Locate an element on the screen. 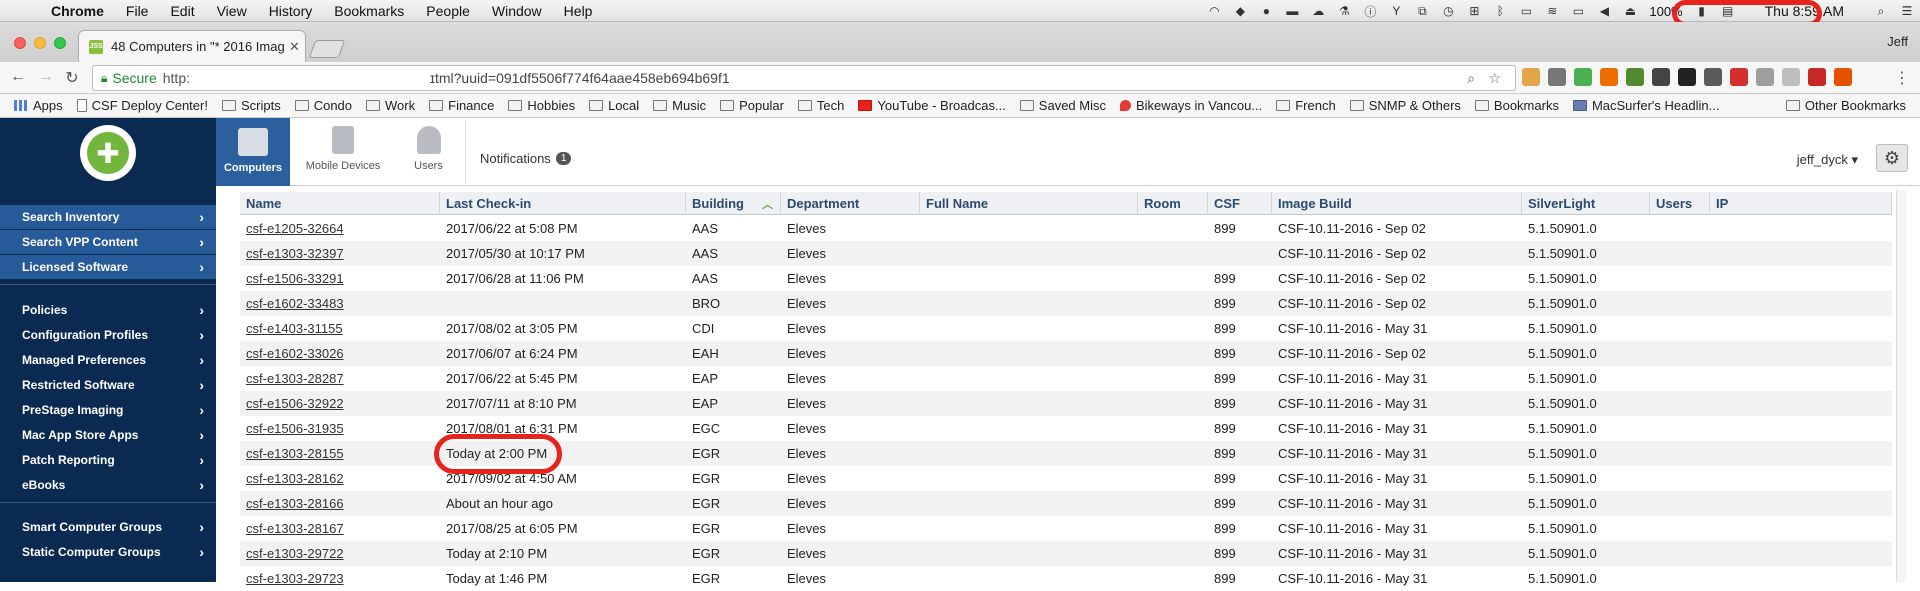  tab-computers: Computers is located at coordinates (253, 152).